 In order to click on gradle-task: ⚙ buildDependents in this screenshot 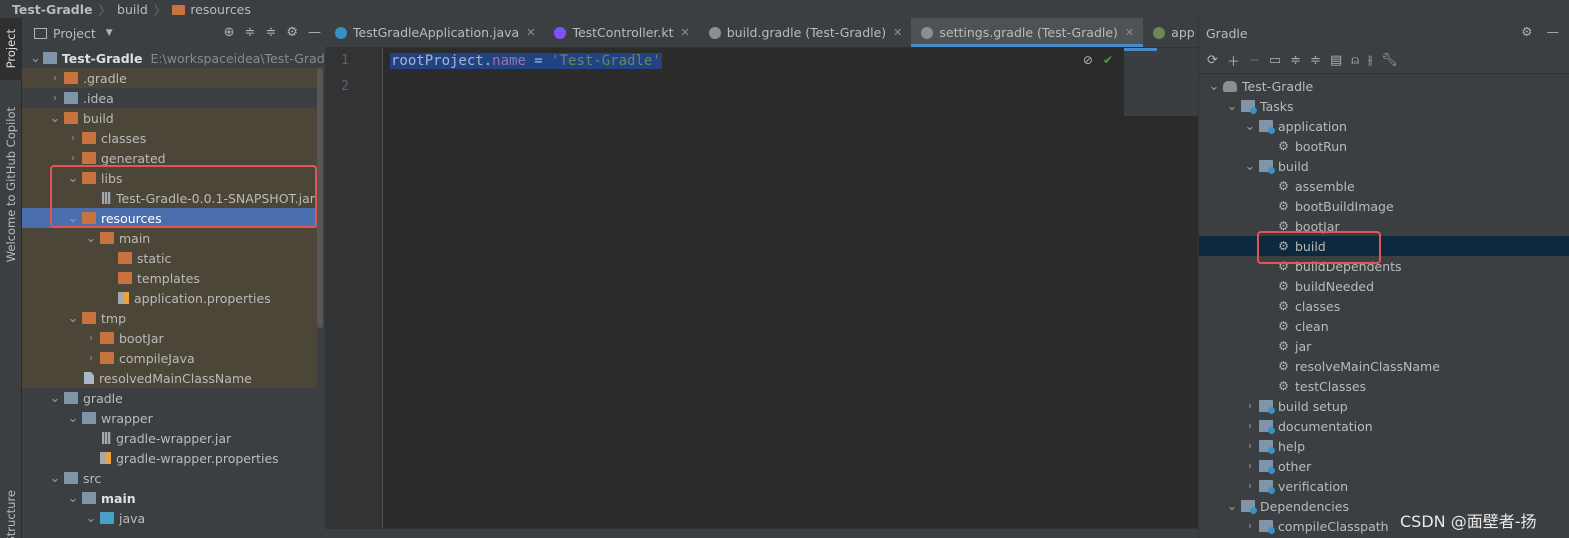, I will do `click(1384, 266)`.